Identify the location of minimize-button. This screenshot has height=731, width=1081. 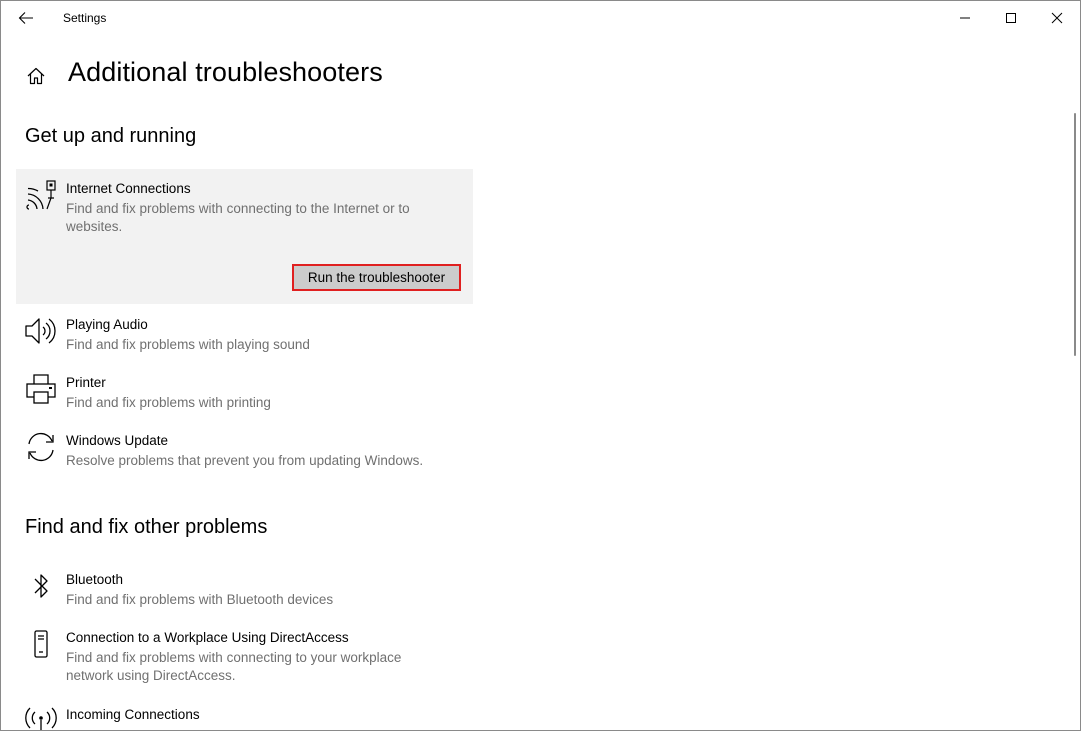
(965, 18).